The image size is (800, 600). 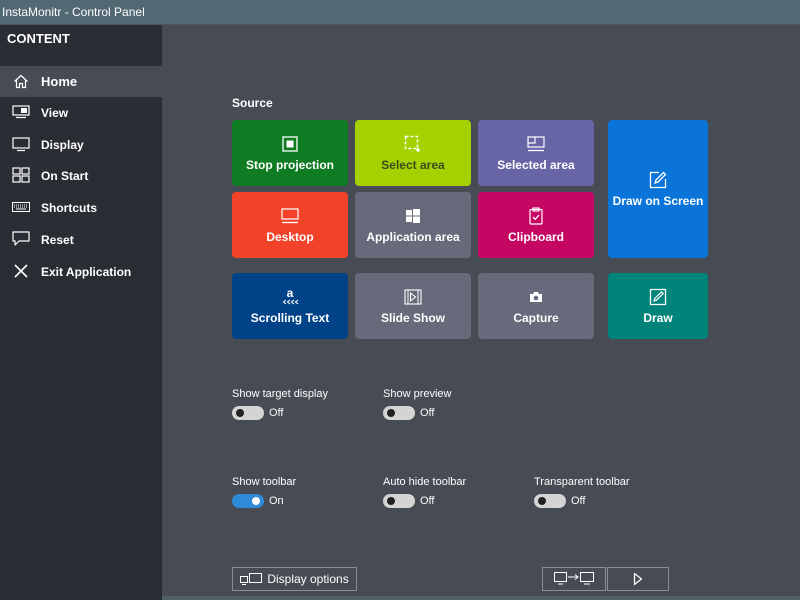 I want to click on toggle-label: Auto hide toolbar, so click(x=425, y=482).